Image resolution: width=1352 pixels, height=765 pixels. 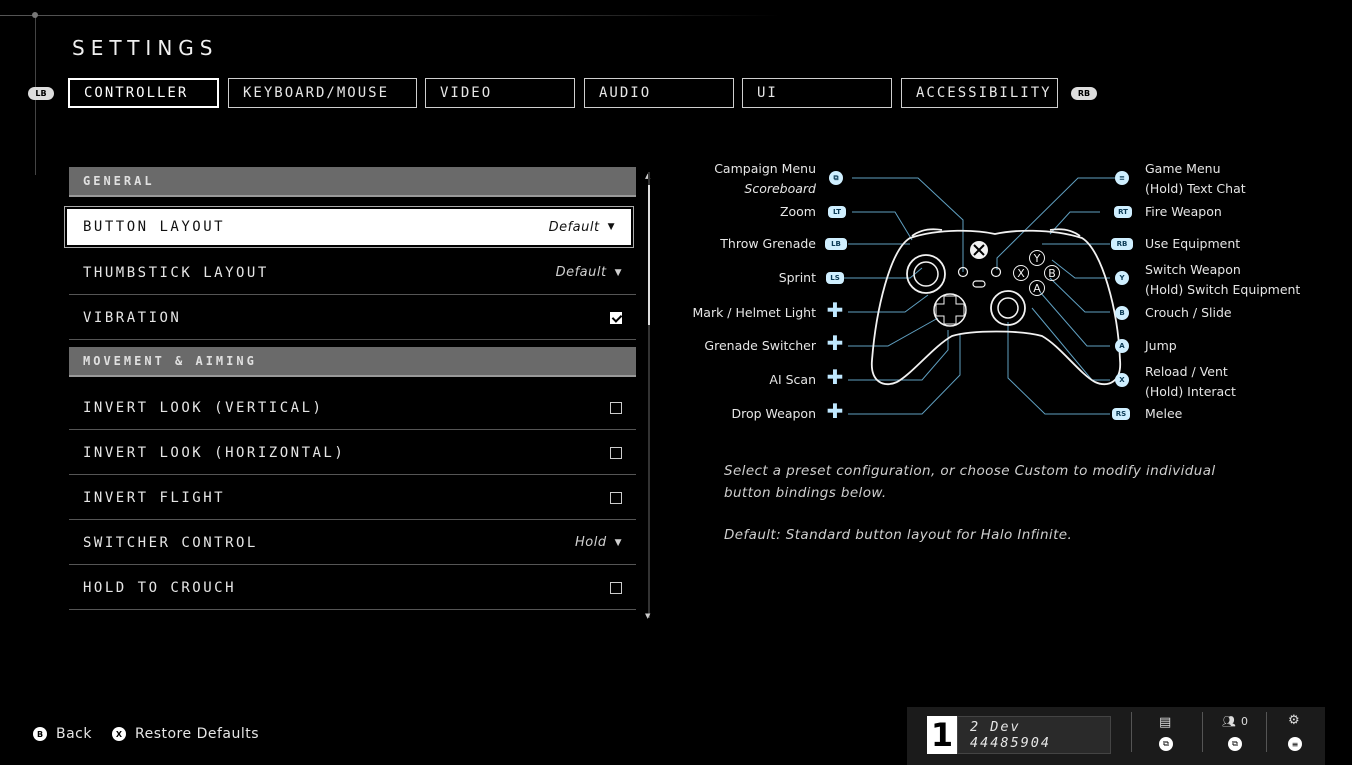 What do you see at coordinates (835, 377) in the screenshot?
I see `dpad-left-icon: ✚` at bounding box center [835, 377].